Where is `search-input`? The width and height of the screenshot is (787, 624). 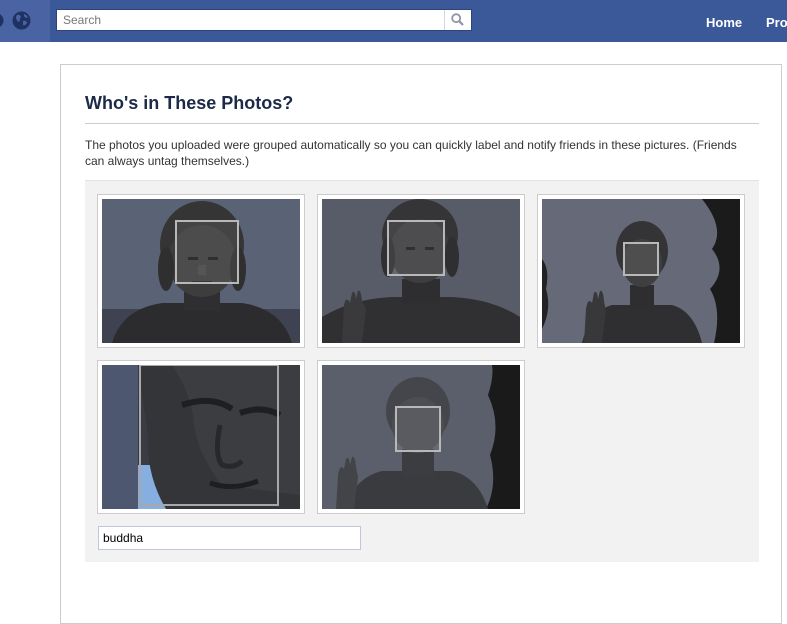 search-input is located at coordinates (253, 20).